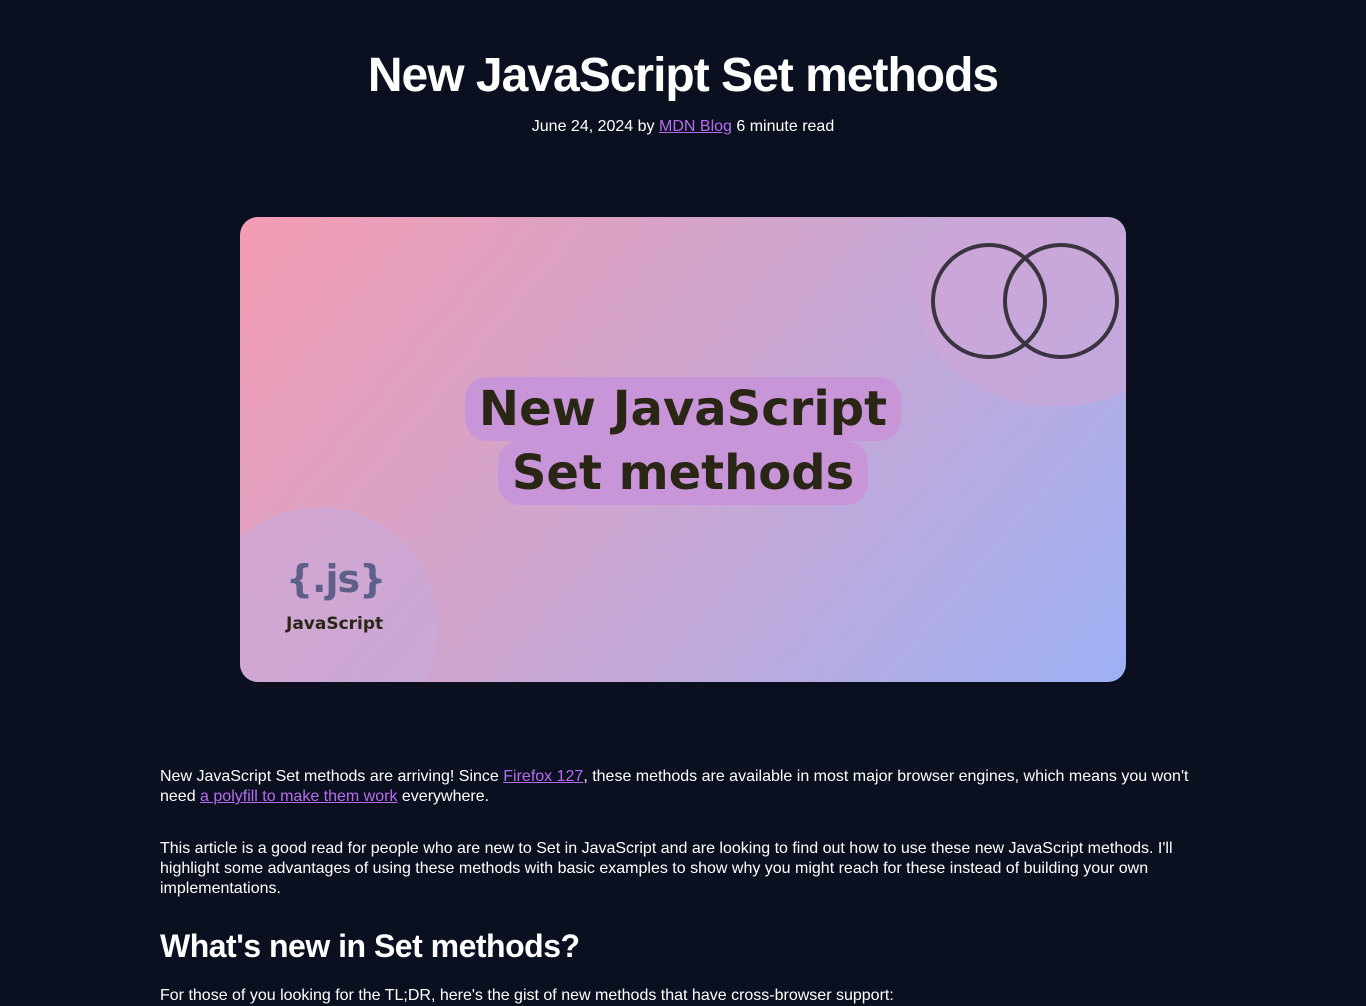 This screenshot has height=1006, width=1366. Describe the element at coordinates (335, 624) in the screenshot. I see `js-logo-label: JavaScript` at that location.